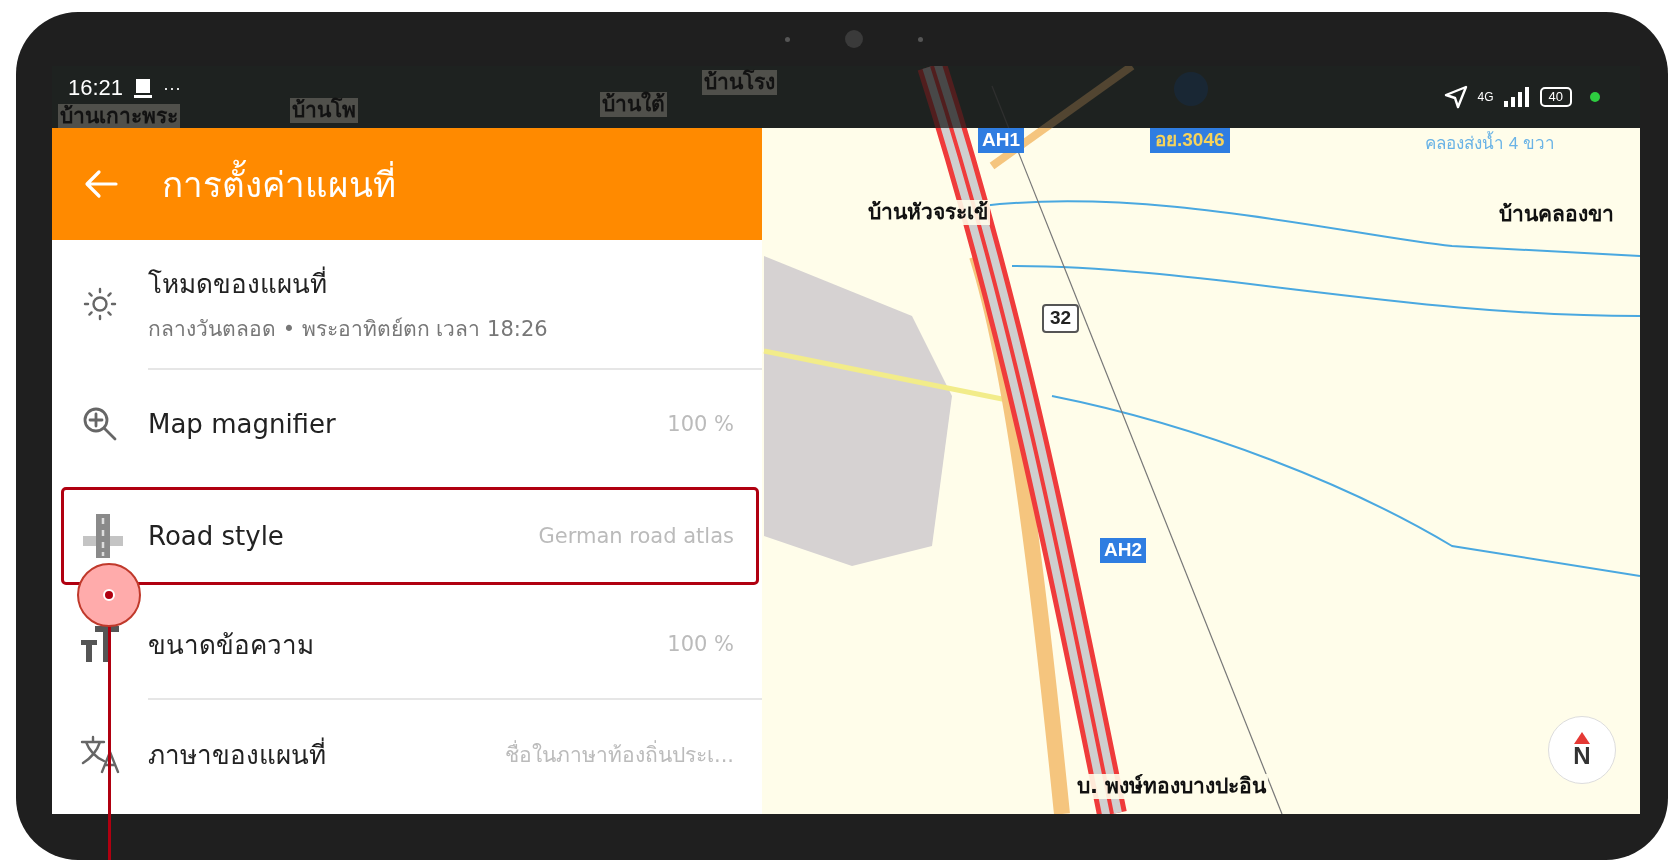 This screenshot has width=1668, height=860. What do you see at coordinates (407, 424) in the screenshot?
I see `settings-row: Map magnifier 100 %` at bounding box center [407, 424].